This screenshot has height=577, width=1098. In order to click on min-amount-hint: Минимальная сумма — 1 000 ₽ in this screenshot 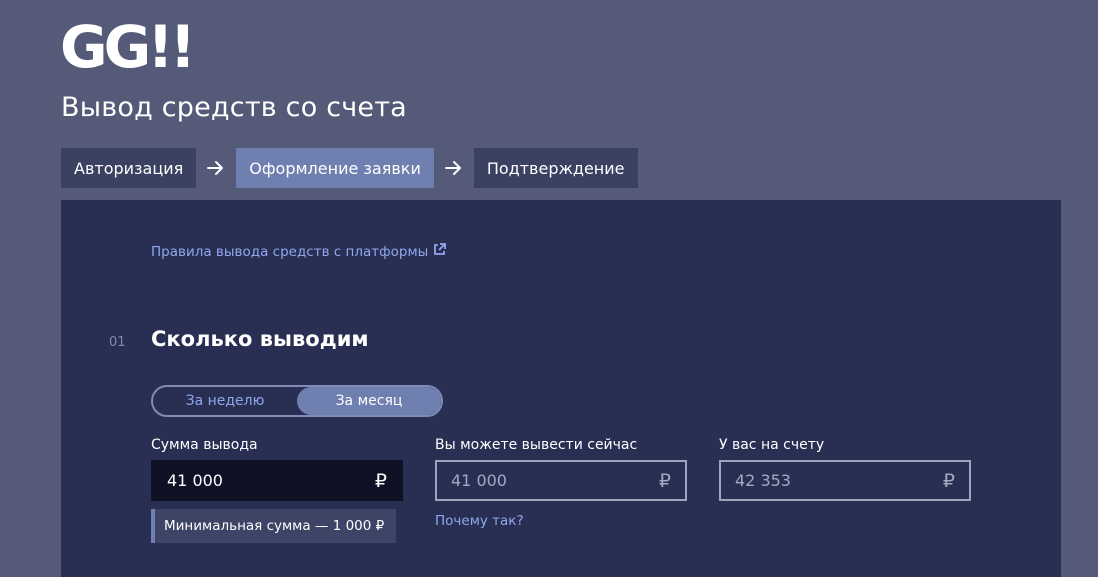, I will do `click(274, 526)`.